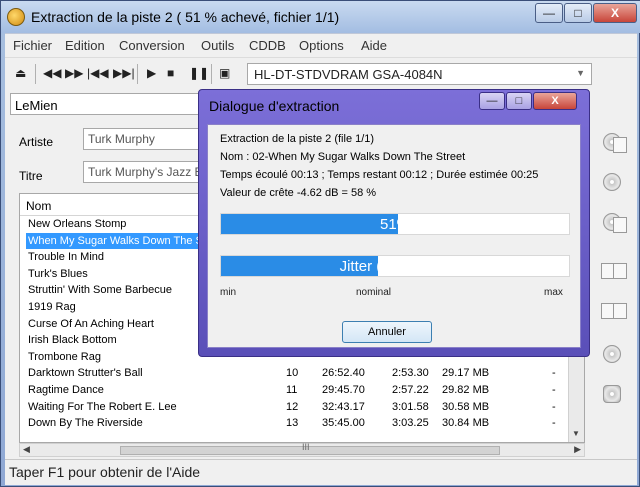 The image size is (640, 487). Describe the element at coordinates (64, 356) in the screenshot. I see `cell-name: Trombone Rag` at that location.